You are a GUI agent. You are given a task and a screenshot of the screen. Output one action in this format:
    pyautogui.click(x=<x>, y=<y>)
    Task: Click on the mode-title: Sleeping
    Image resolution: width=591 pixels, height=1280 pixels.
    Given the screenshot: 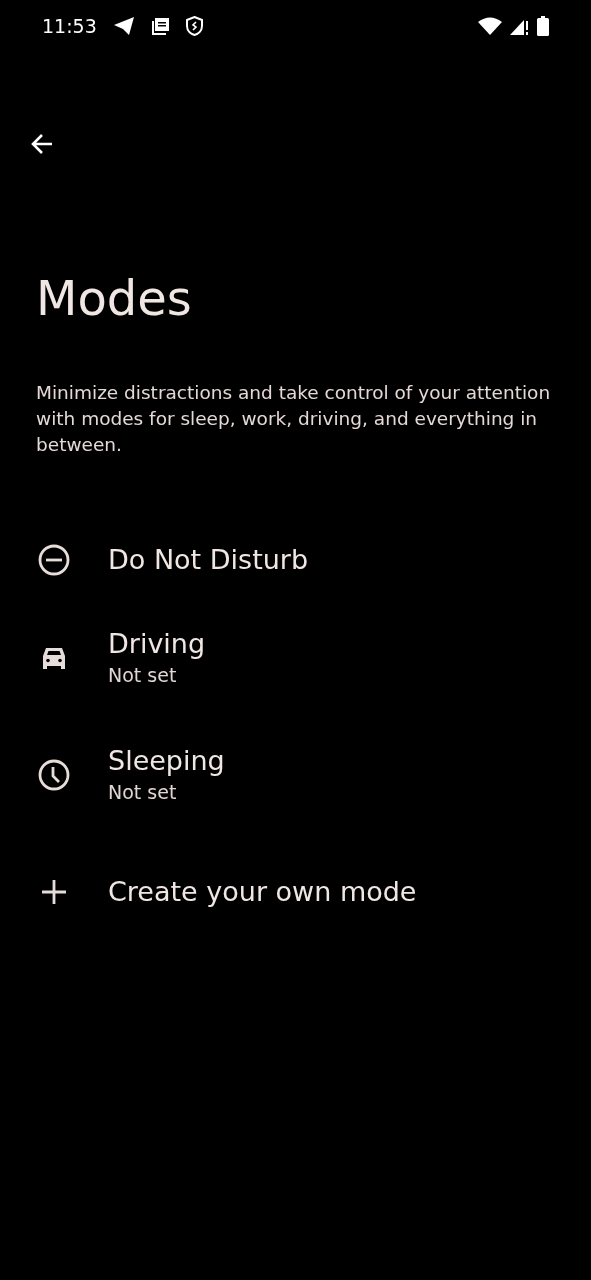 What is the action you would take?
    pyautogui.click(x=166, y=760)
    